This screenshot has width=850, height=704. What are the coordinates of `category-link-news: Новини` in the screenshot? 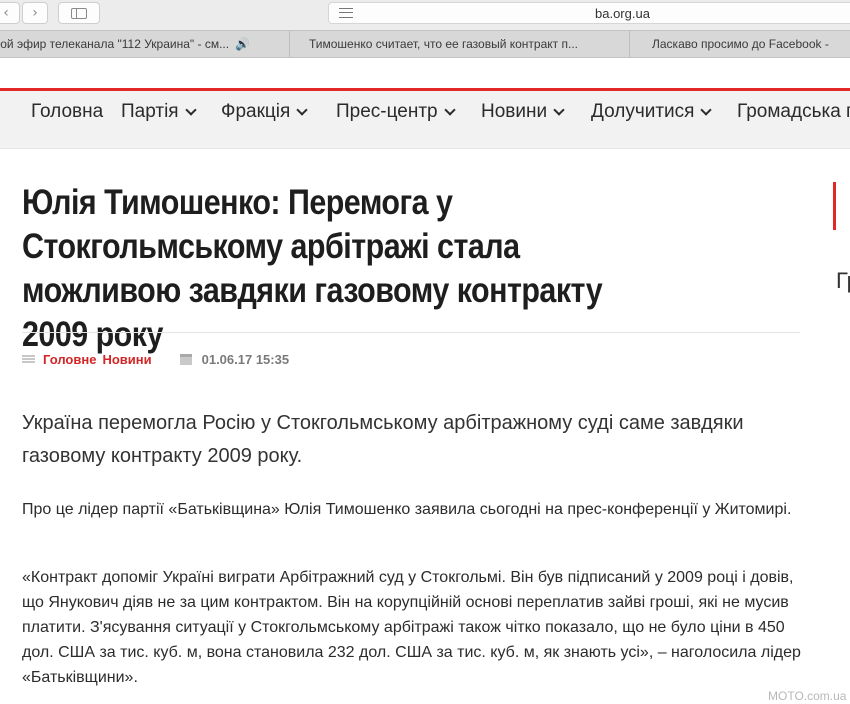 It's located at (126, 359).